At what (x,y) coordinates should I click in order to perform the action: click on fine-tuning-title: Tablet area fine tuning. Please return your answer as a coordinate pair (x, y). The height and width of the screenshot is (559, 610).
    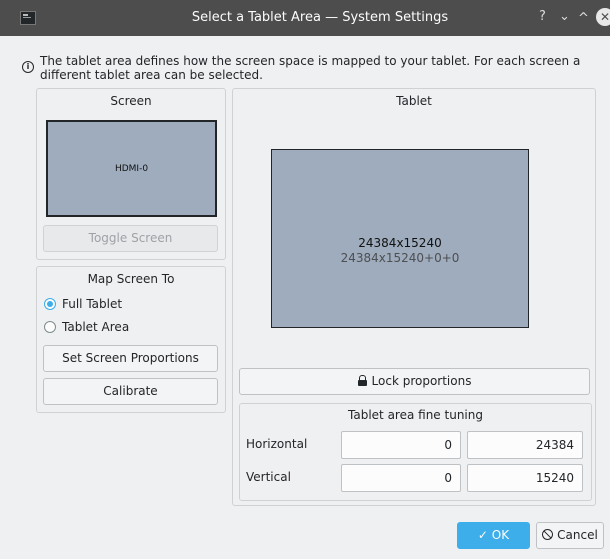
    Looking at the image, I should click on (415, 415).